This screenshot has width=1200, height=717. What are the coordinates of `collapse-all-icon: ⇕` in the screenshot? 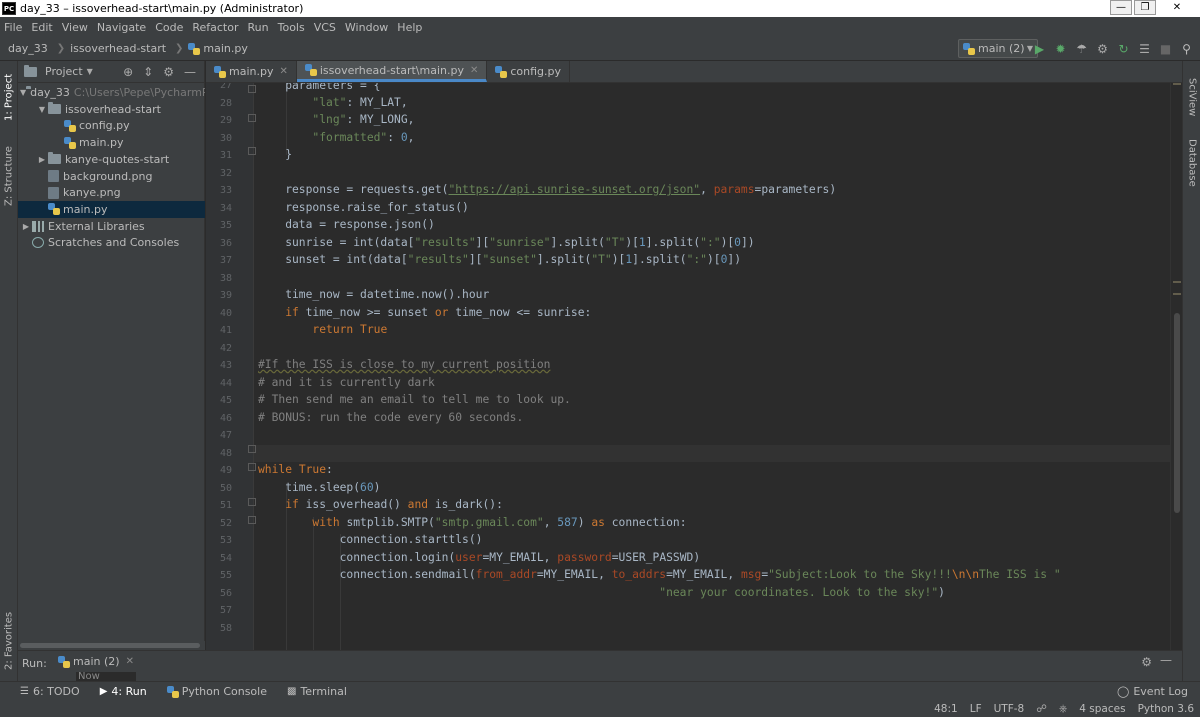 It's located at (148, 72).